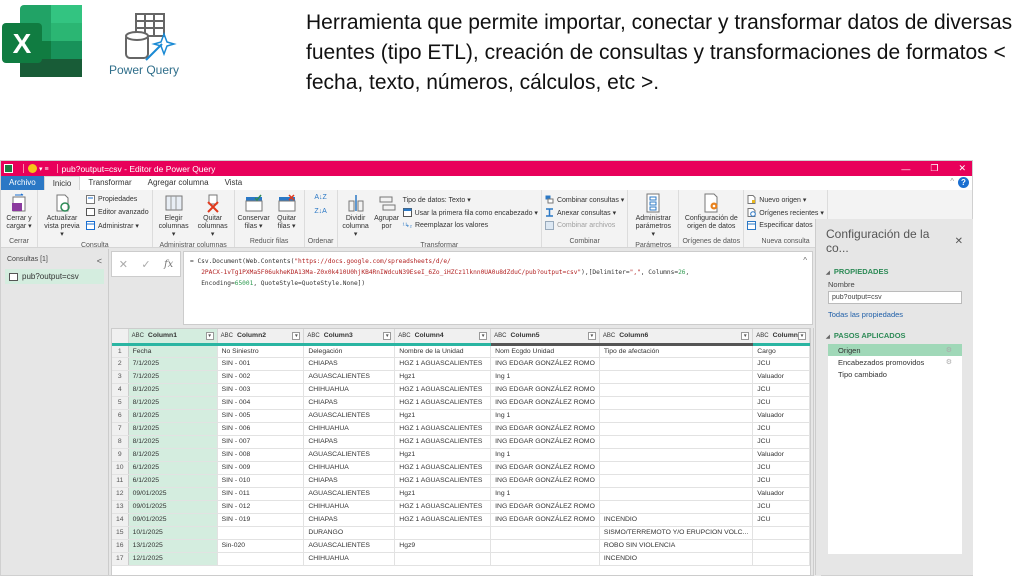  I want to click on table-cell: SIN - 010, so click(261, 481).